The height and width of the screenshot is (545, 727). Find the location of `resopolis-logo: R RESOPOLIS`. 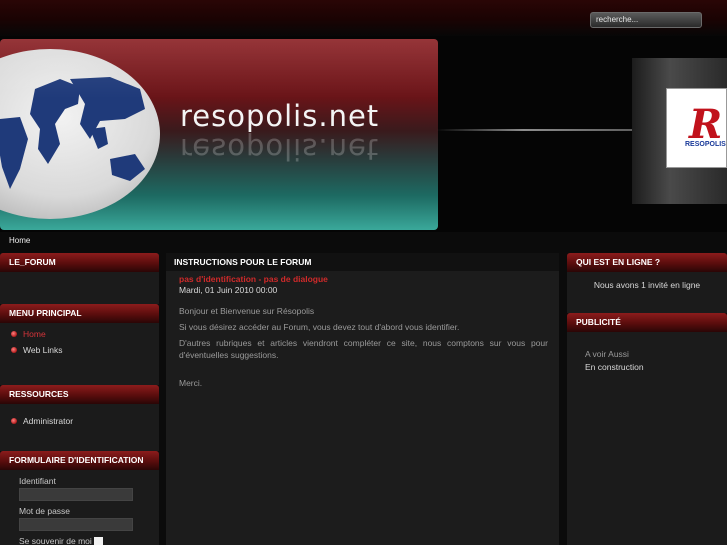

resopolis-logo: R RESOPOLIS is located at coordinates (696, 128).